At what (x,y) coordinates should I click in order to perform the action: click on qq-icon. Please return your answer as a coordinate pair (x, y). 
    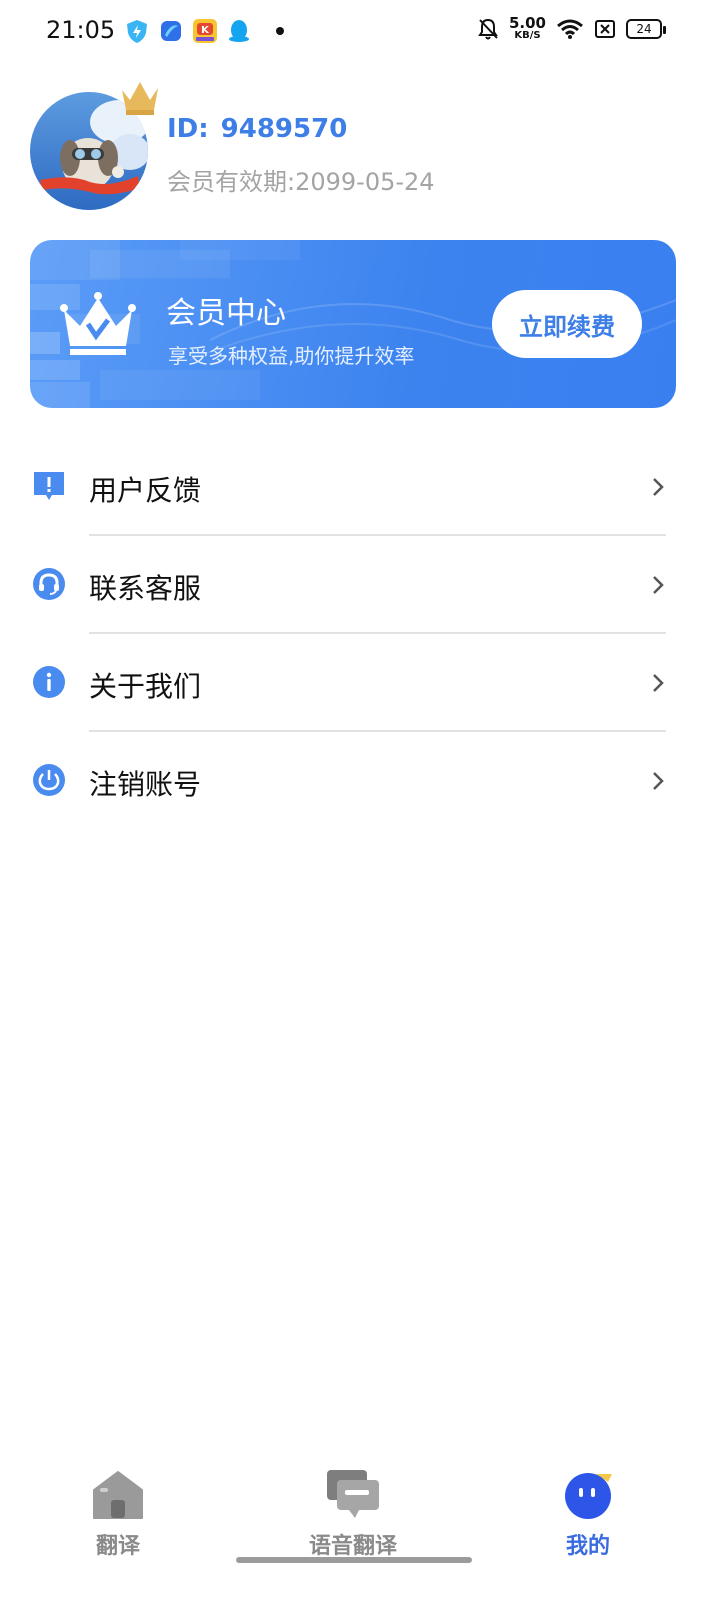
    Looking at the image, I should click on (239, 31).